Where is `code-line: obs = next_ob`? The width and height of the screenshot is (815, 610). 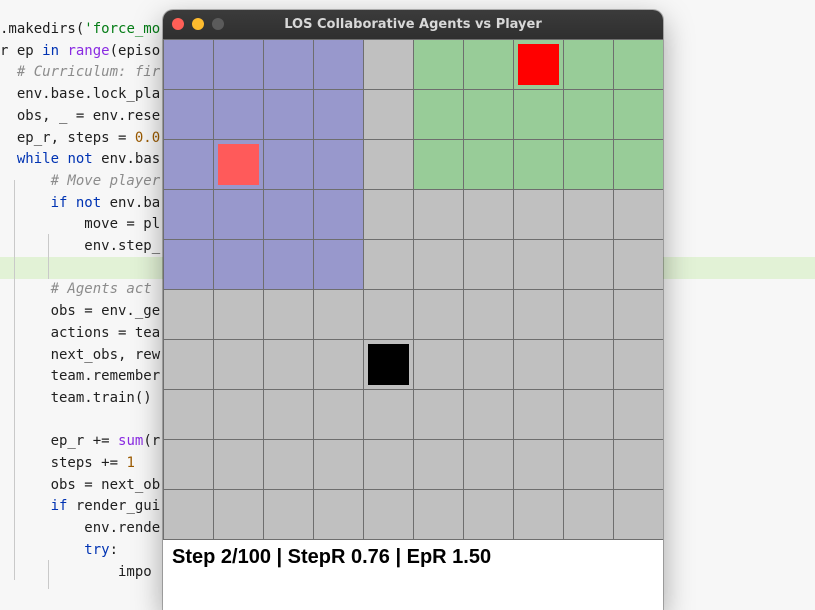 code-line: obs = next_ob is located at coordinates (80, 484).